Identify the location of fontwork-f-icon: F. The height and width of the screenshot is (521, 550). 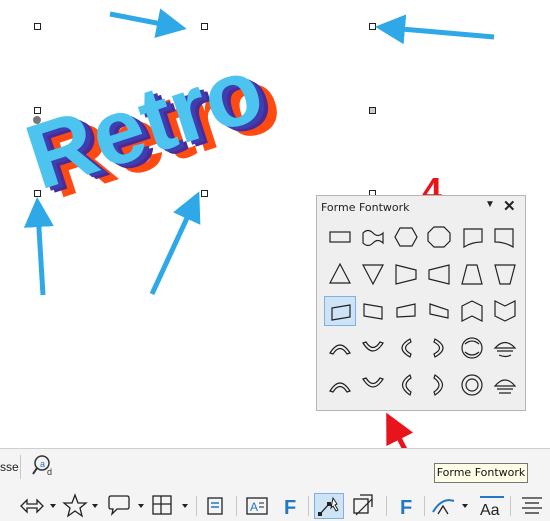
(291, 506).